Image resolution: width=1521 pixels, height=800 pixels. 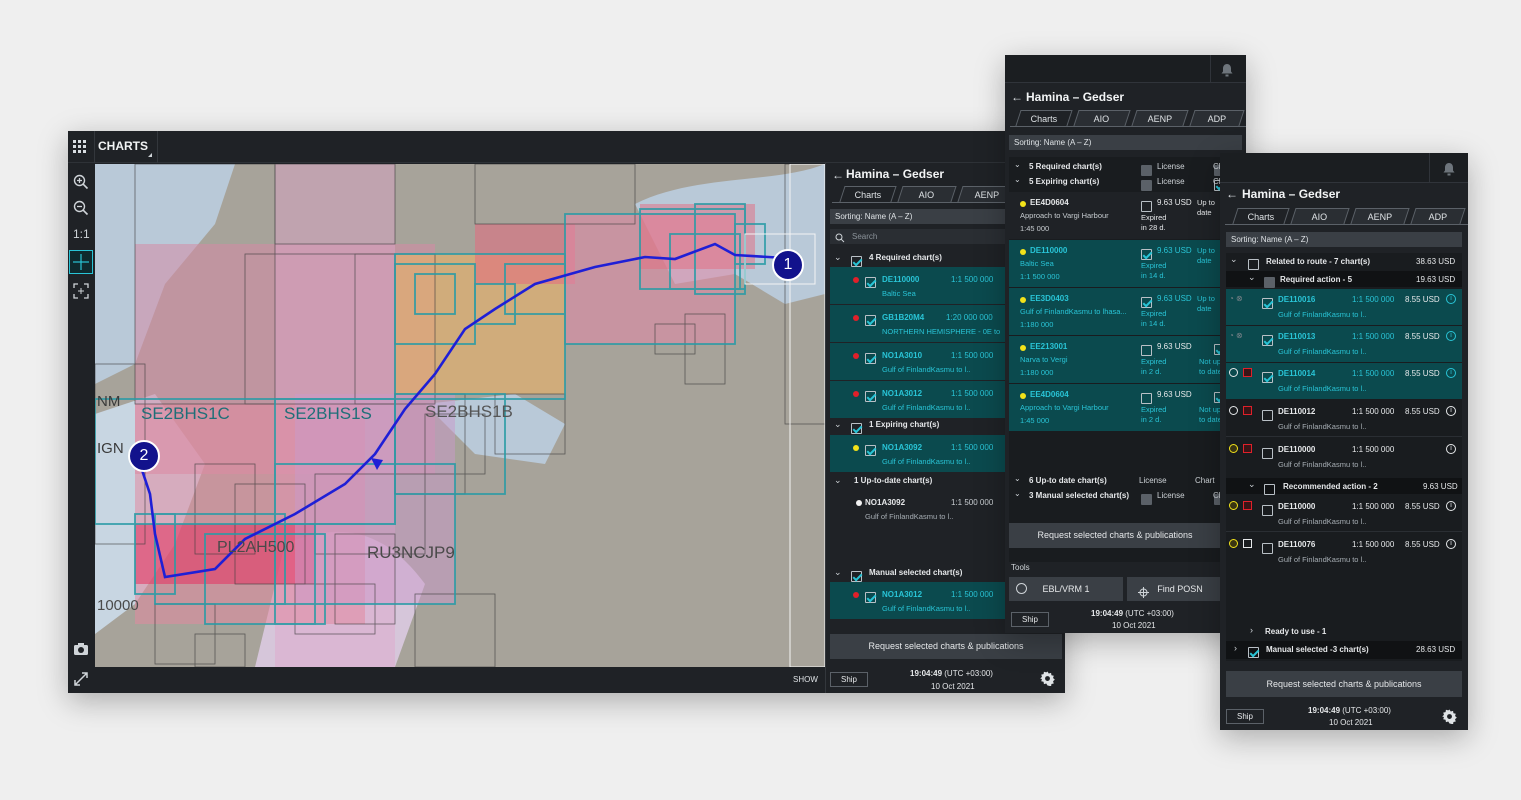 I want to click on group-header: ⌄ 6 Up-to date chart(s) License Chart, so click(x=1127, y=481).